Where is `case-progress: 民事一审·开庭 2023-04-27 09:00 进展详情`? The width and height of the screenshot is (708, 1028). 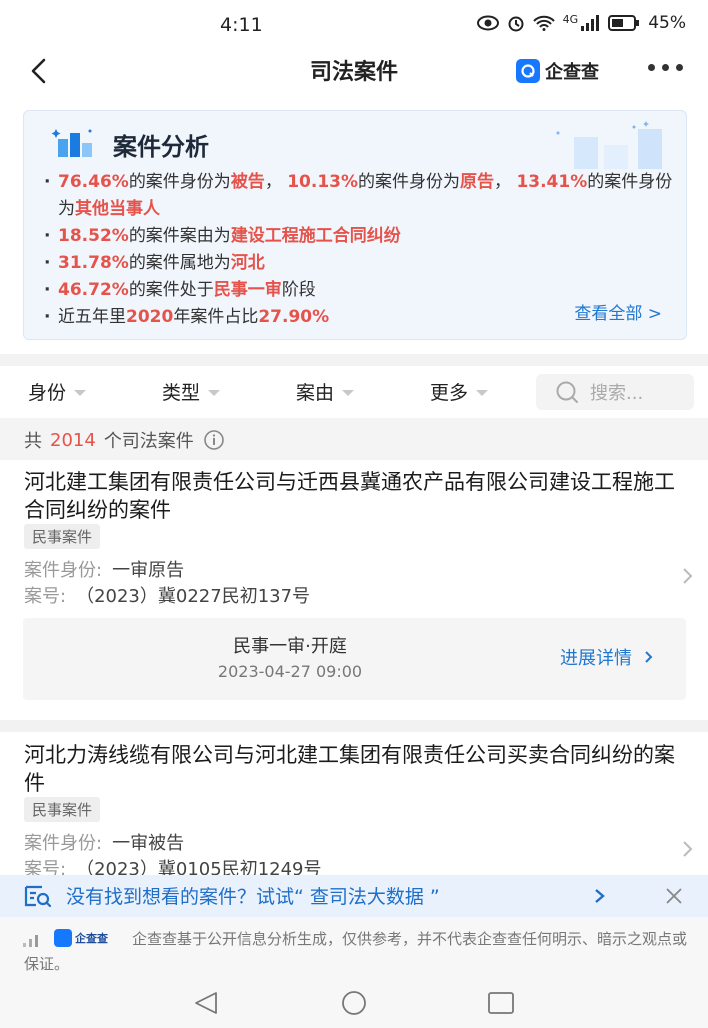 case-progress: 民事一审·开庭 2023-04-27 09:00 进展详情 is located at coordinates (354, 659).